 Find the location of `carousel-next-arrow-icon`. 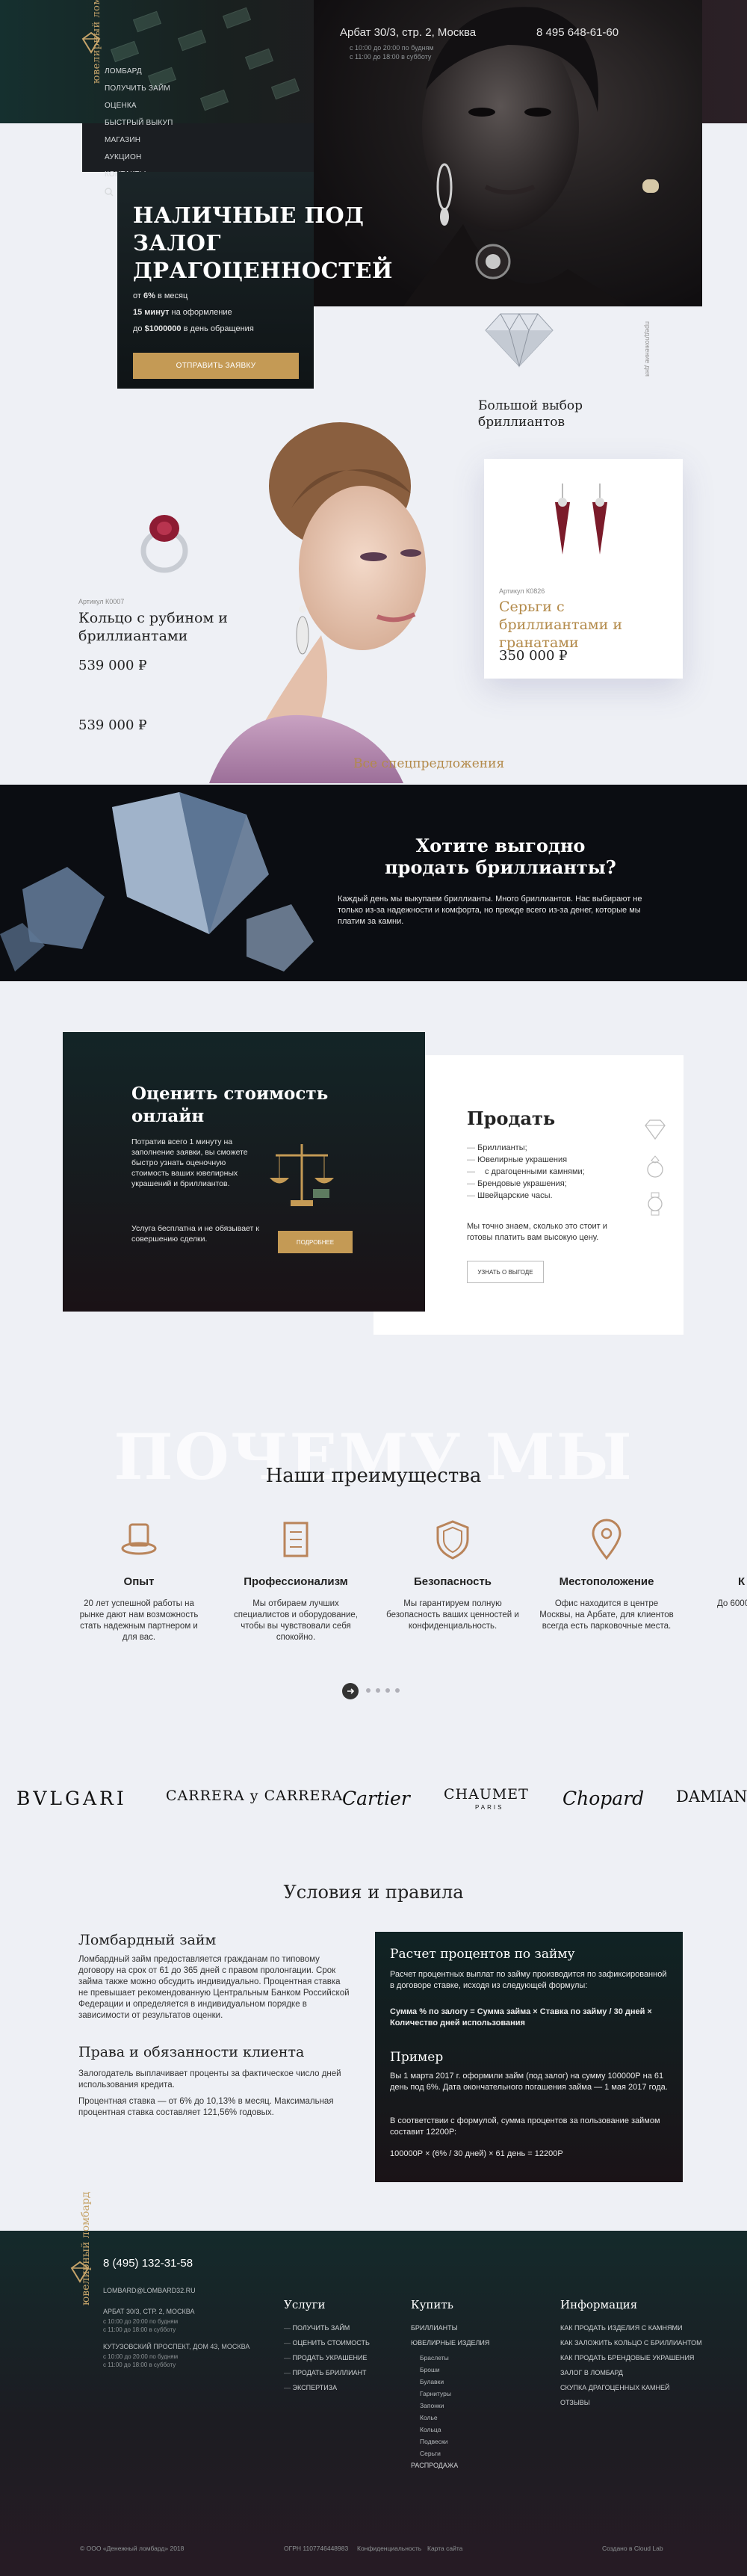

carousel-next-arrow-icon is located at coordinates (350, 1691).